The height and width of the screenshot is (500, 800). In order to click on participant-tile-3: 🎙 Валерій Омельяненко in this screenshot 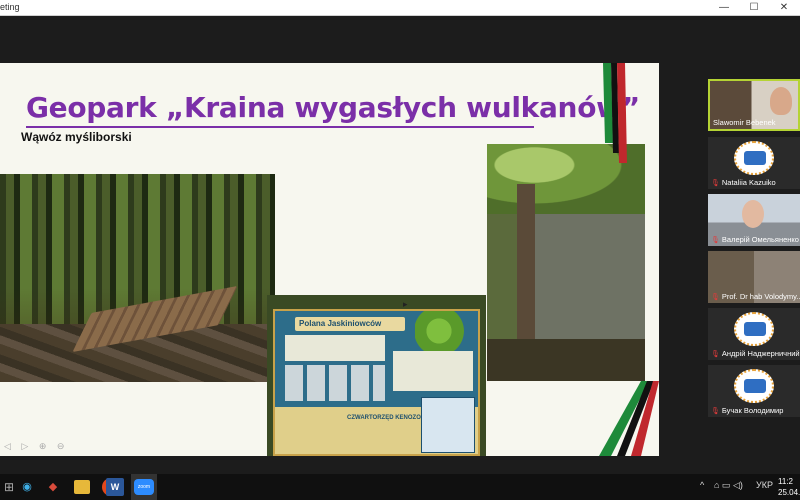, I will do `click(754, 220)`.